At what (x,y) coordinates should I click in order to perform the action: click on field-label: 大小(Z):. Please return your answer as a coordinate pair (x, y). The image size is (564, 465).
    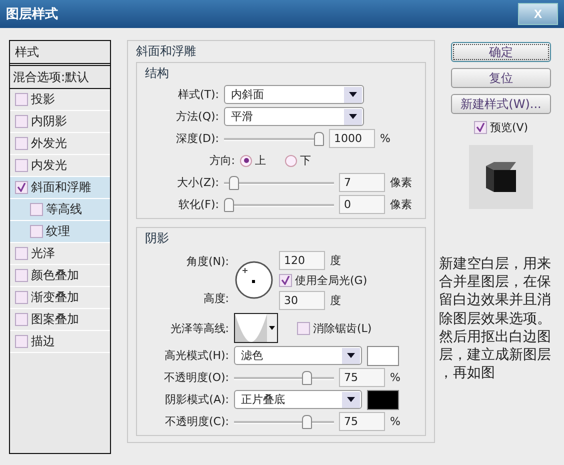
    Looking at the image, I should click on (197, 182).